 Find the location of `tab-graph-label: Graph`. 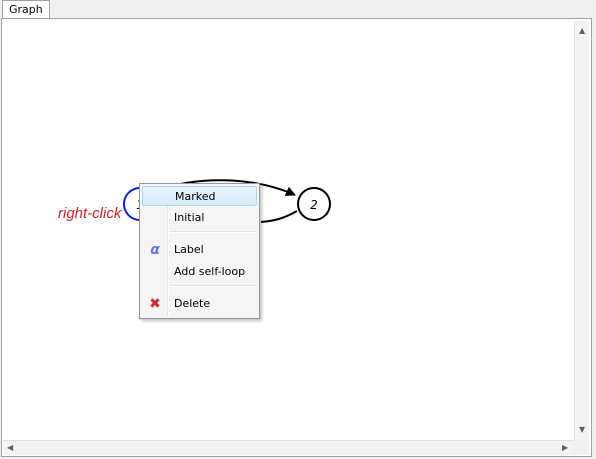

tab-graph-label: Graph is located at coordinates (26, 9).